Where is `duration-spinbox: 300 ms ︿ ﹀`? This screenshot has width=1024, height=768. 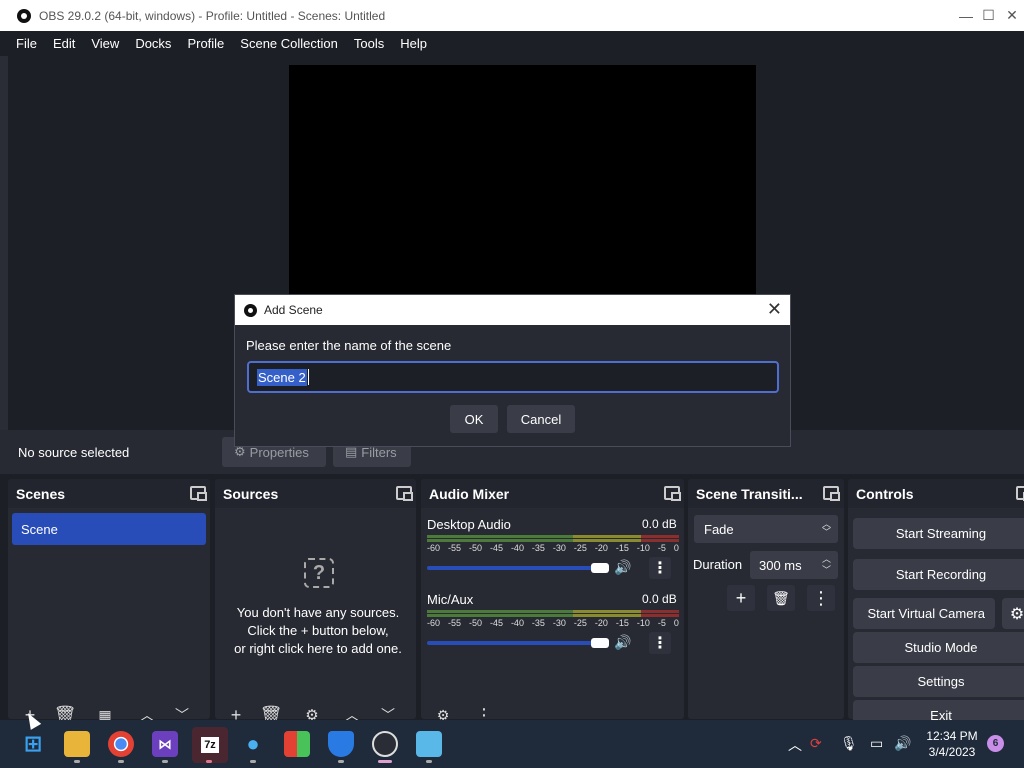
duration-spinbox: 300 ms ︿ ﹀ is located at coordinates (794, 565).